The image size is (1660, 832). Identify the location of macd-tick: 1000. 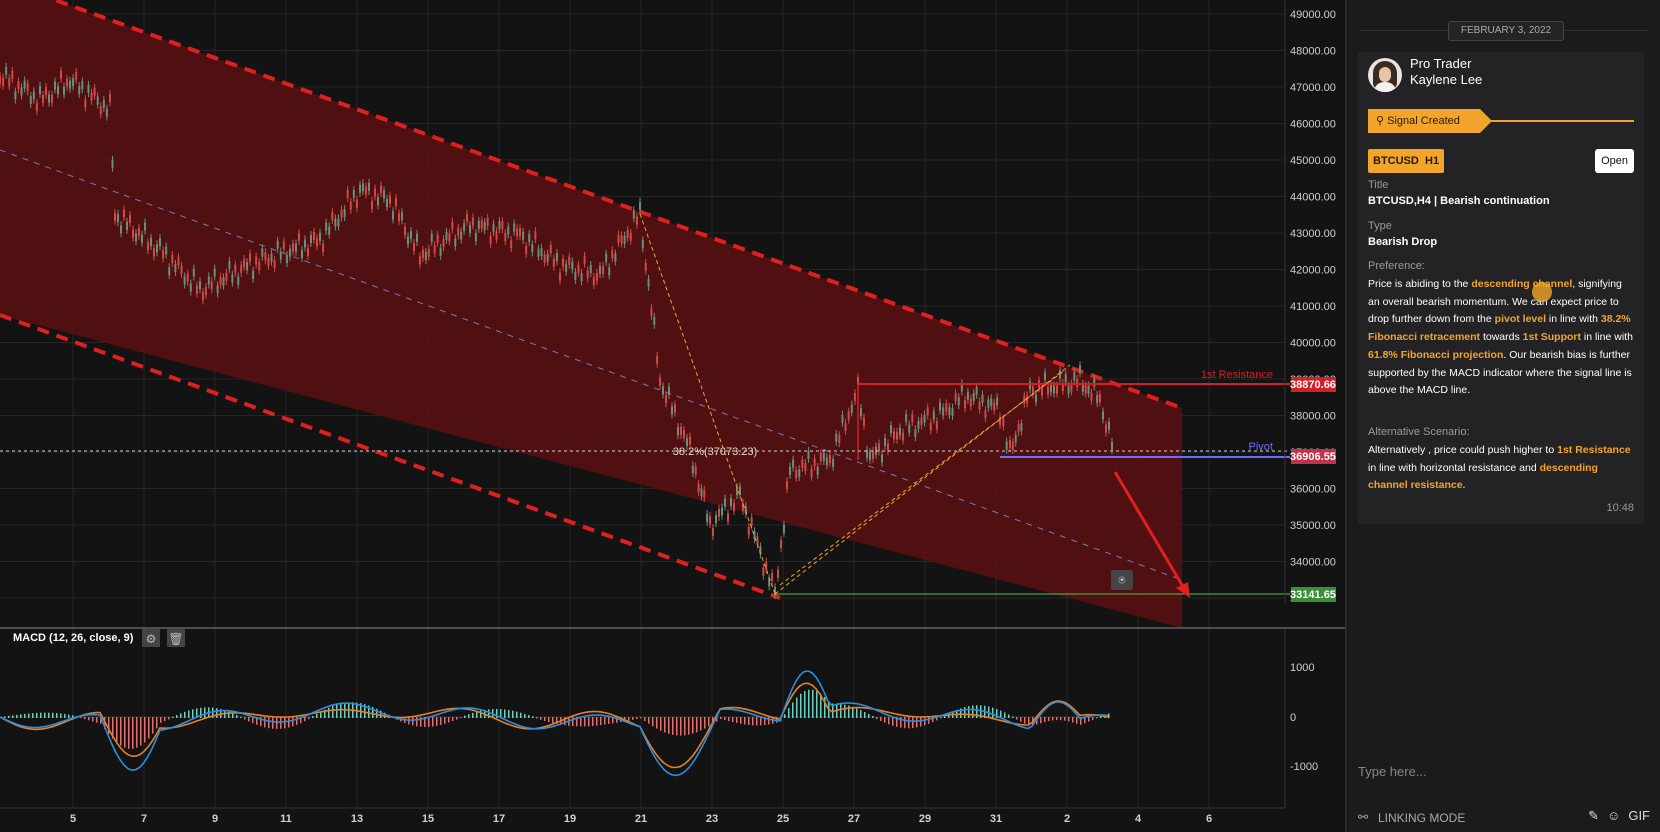
(1302, 668).